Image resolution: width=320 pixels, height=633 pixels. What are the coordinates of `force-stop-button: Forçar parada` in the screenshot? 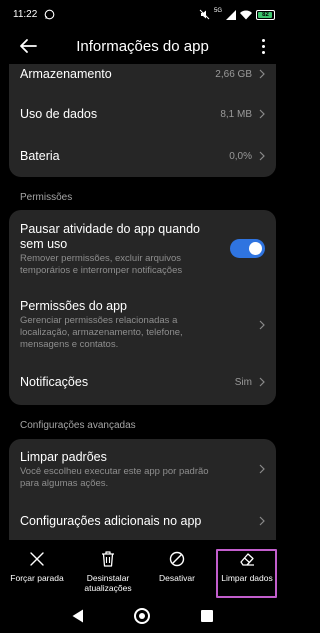 It's located at (37, 566).